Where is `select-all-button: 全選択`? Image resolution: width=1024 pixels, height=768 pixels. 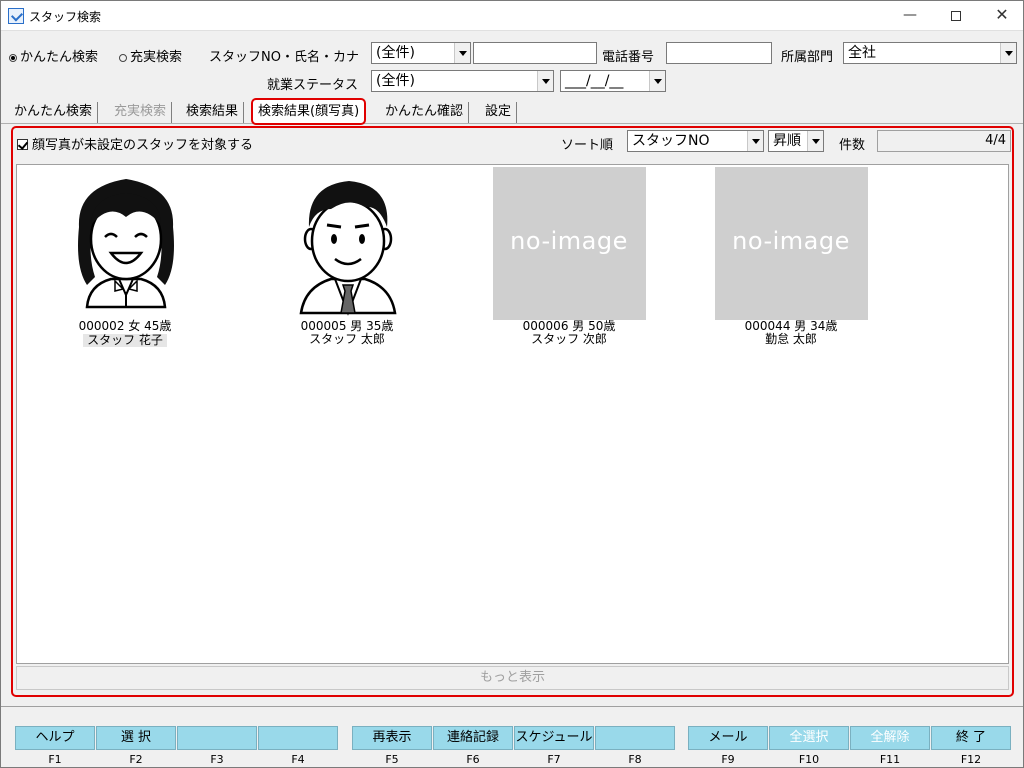 select-all-button: 全選択 is located at coordinates (809, 738).